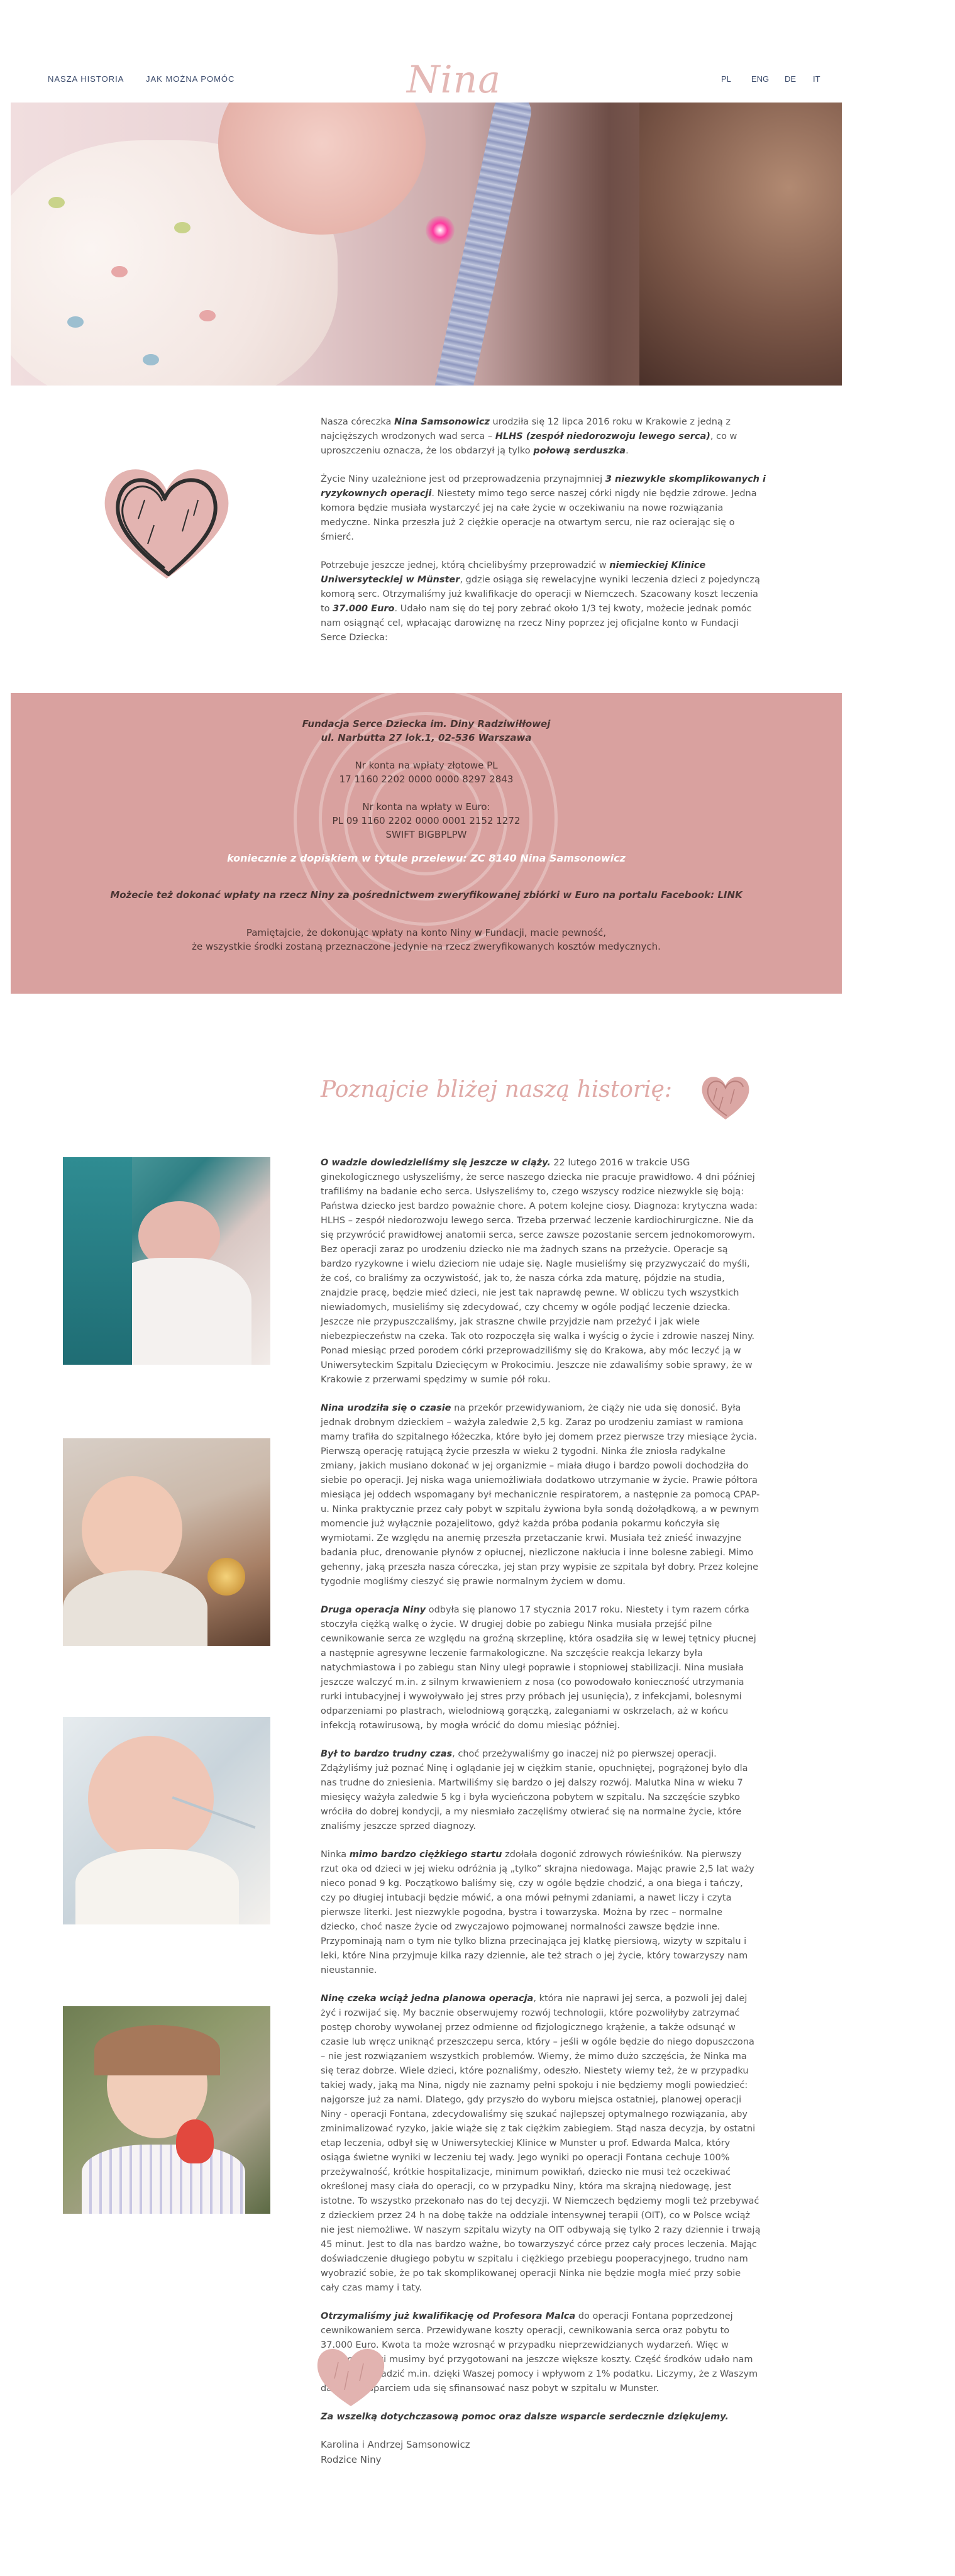  Describe the element at coordinates (428, 1999) in the screenshot. I see `lead: Ninę czeka wciąż jedna planowa operacja` at that location.